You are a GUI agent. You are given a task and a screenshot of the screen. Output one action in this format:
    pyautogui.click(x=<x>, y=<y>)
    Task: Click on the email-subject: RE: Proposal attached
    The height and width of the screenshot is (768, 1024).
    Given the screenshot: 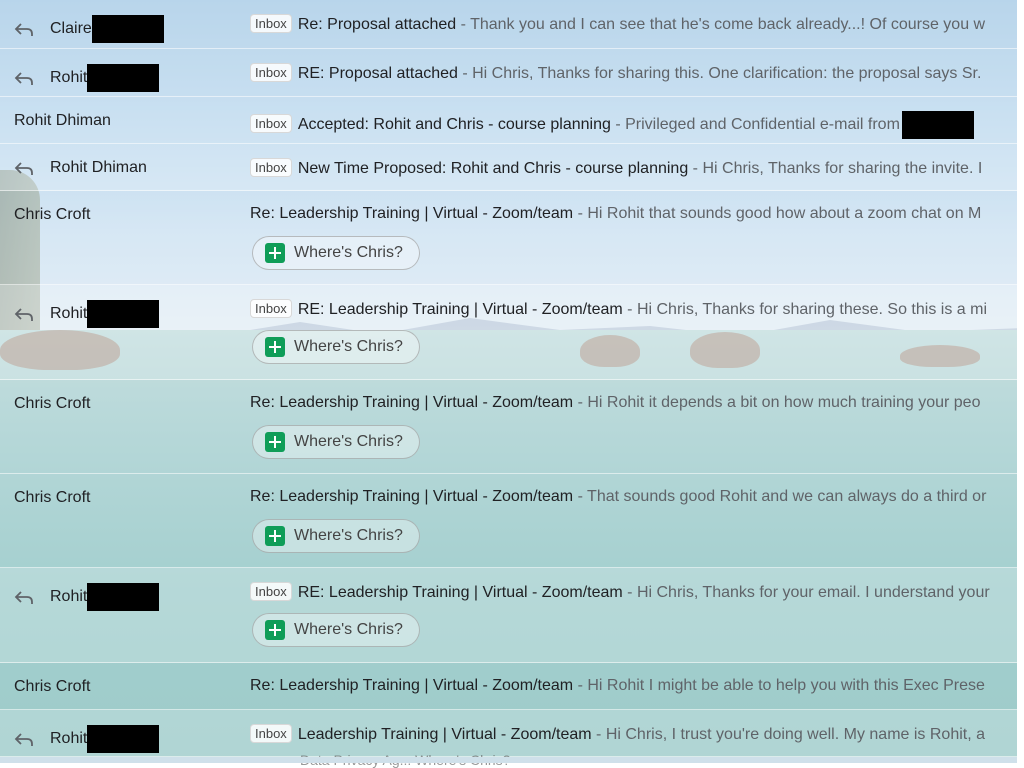 What is the action you would take?
    pyautogui.click(x=377, y=73)
    